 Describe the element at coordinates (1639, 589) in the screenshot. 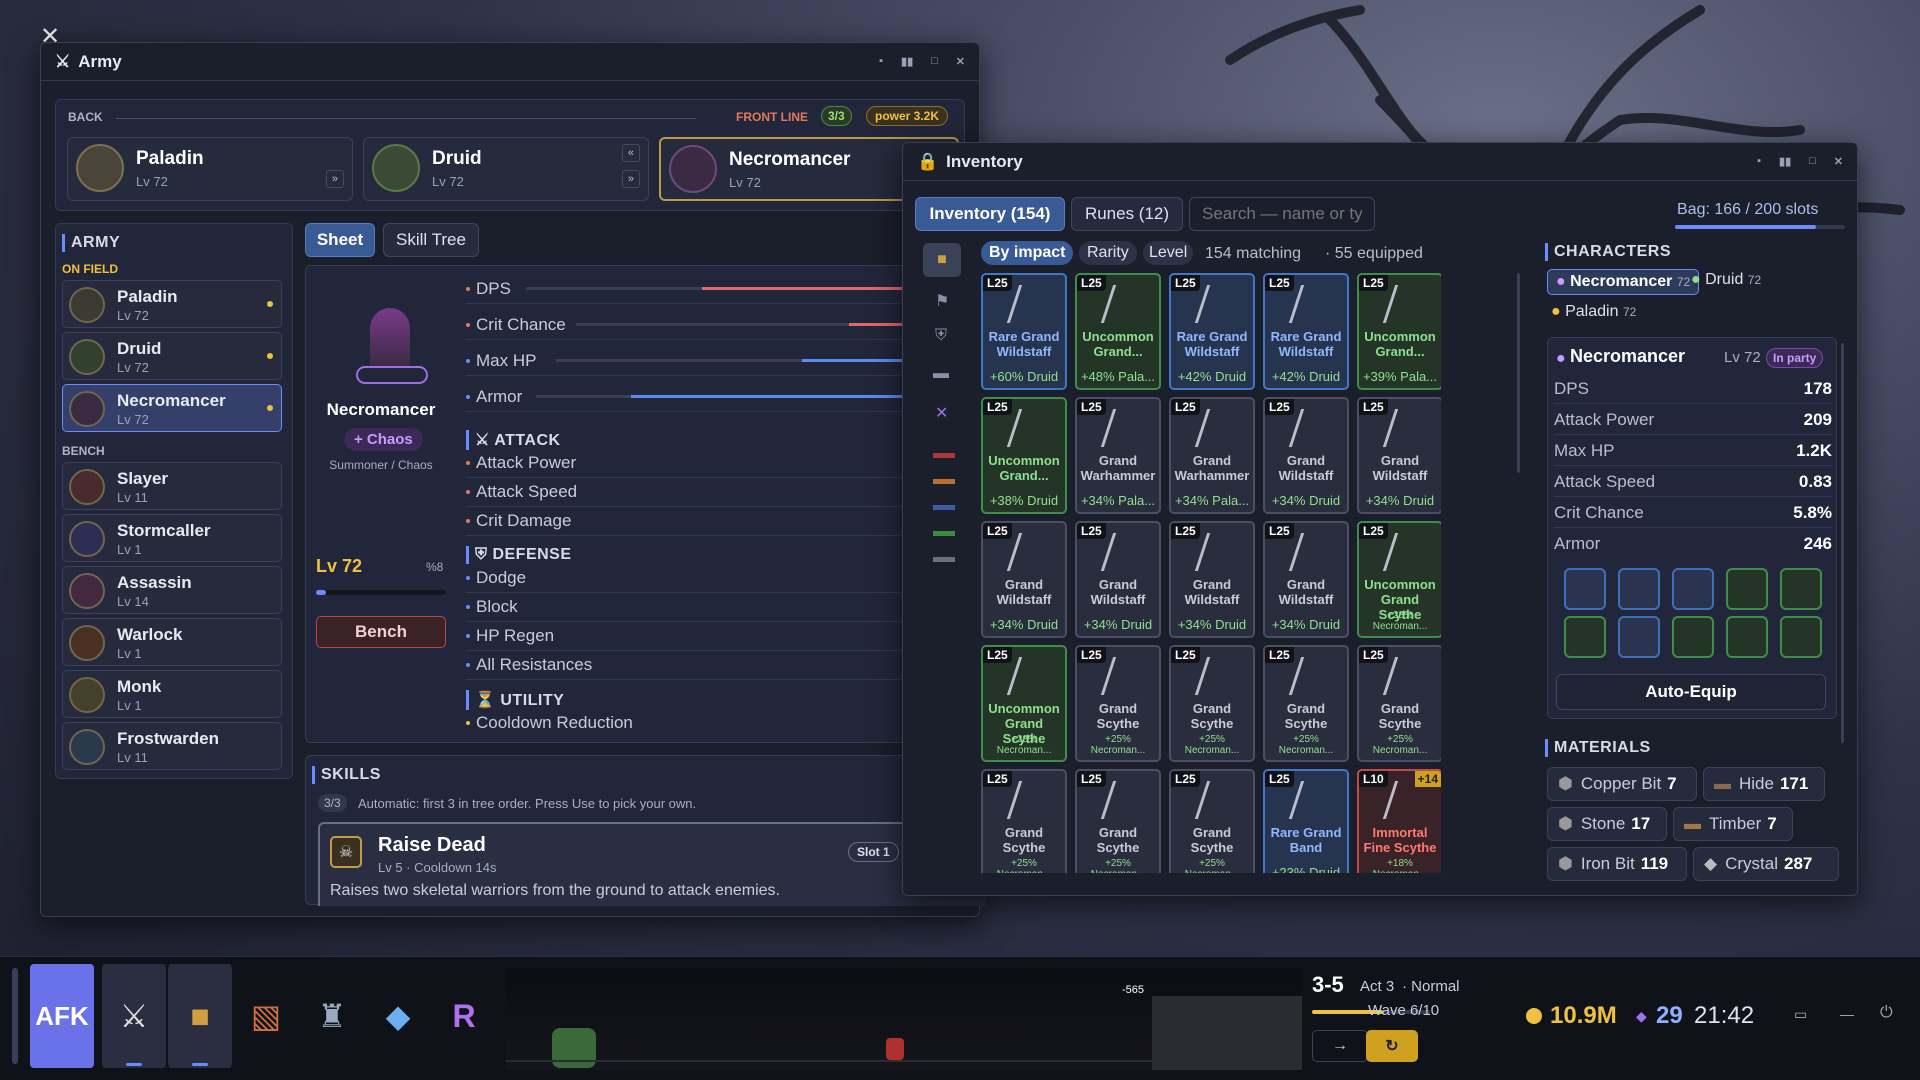

I see `equip-slot-offhand` at that location.